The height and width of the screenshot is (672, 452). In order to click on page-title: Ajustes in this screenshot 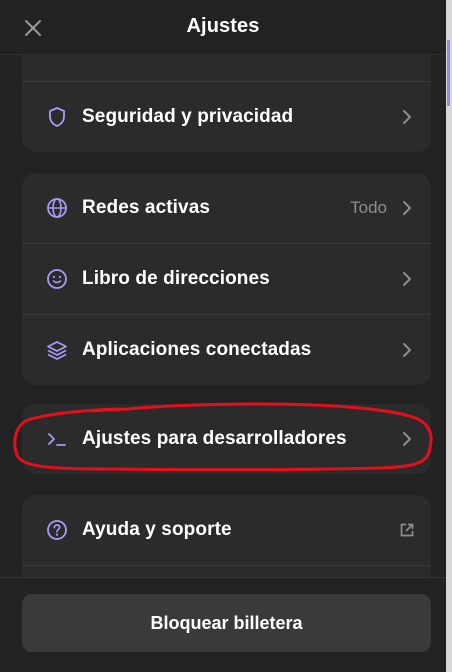, I will do `click(223, 26)`.